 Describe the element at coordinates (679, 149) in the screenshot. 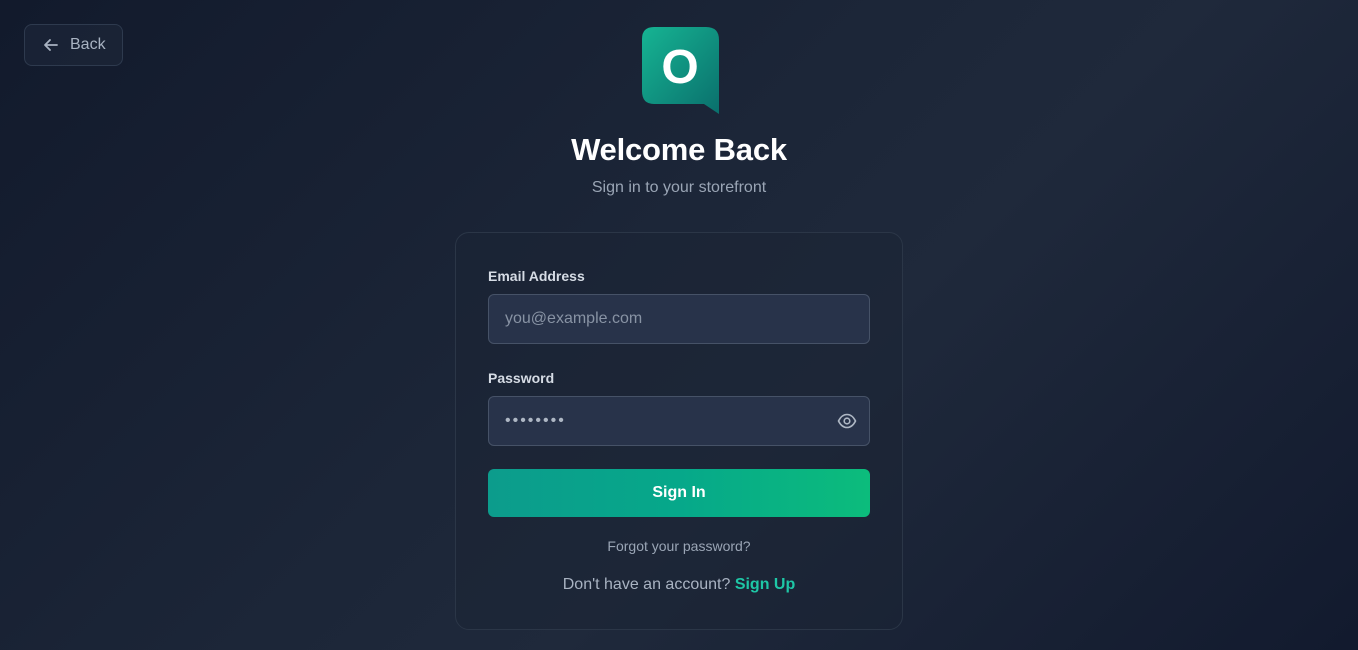

I see `page-title: Welcome Back` at that location.